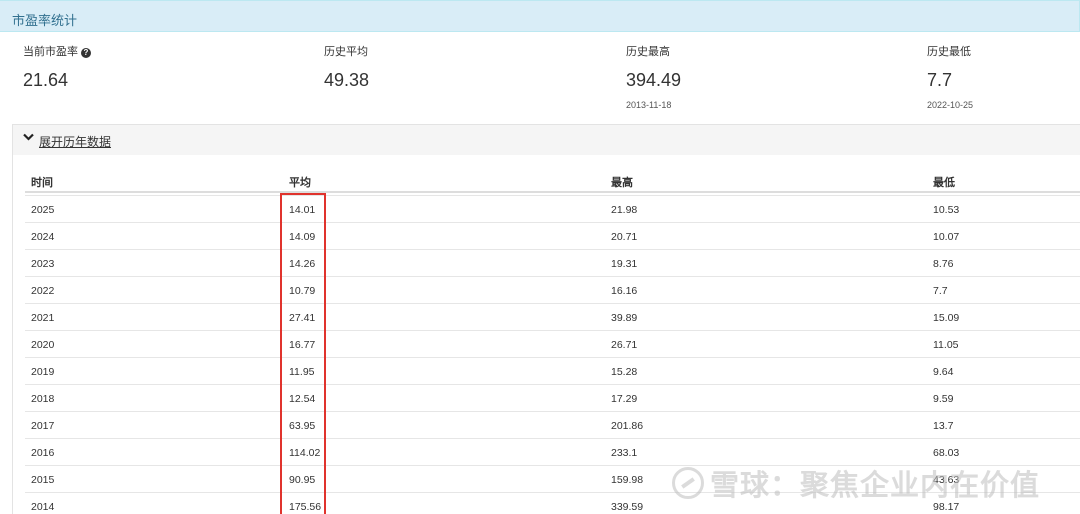 The height and width of the screenshot is (514, 1080). Describe the element at coordinates (474, 78) in the screenshot. I see `stat-hist-average: 历史平均 49.38` at that location.